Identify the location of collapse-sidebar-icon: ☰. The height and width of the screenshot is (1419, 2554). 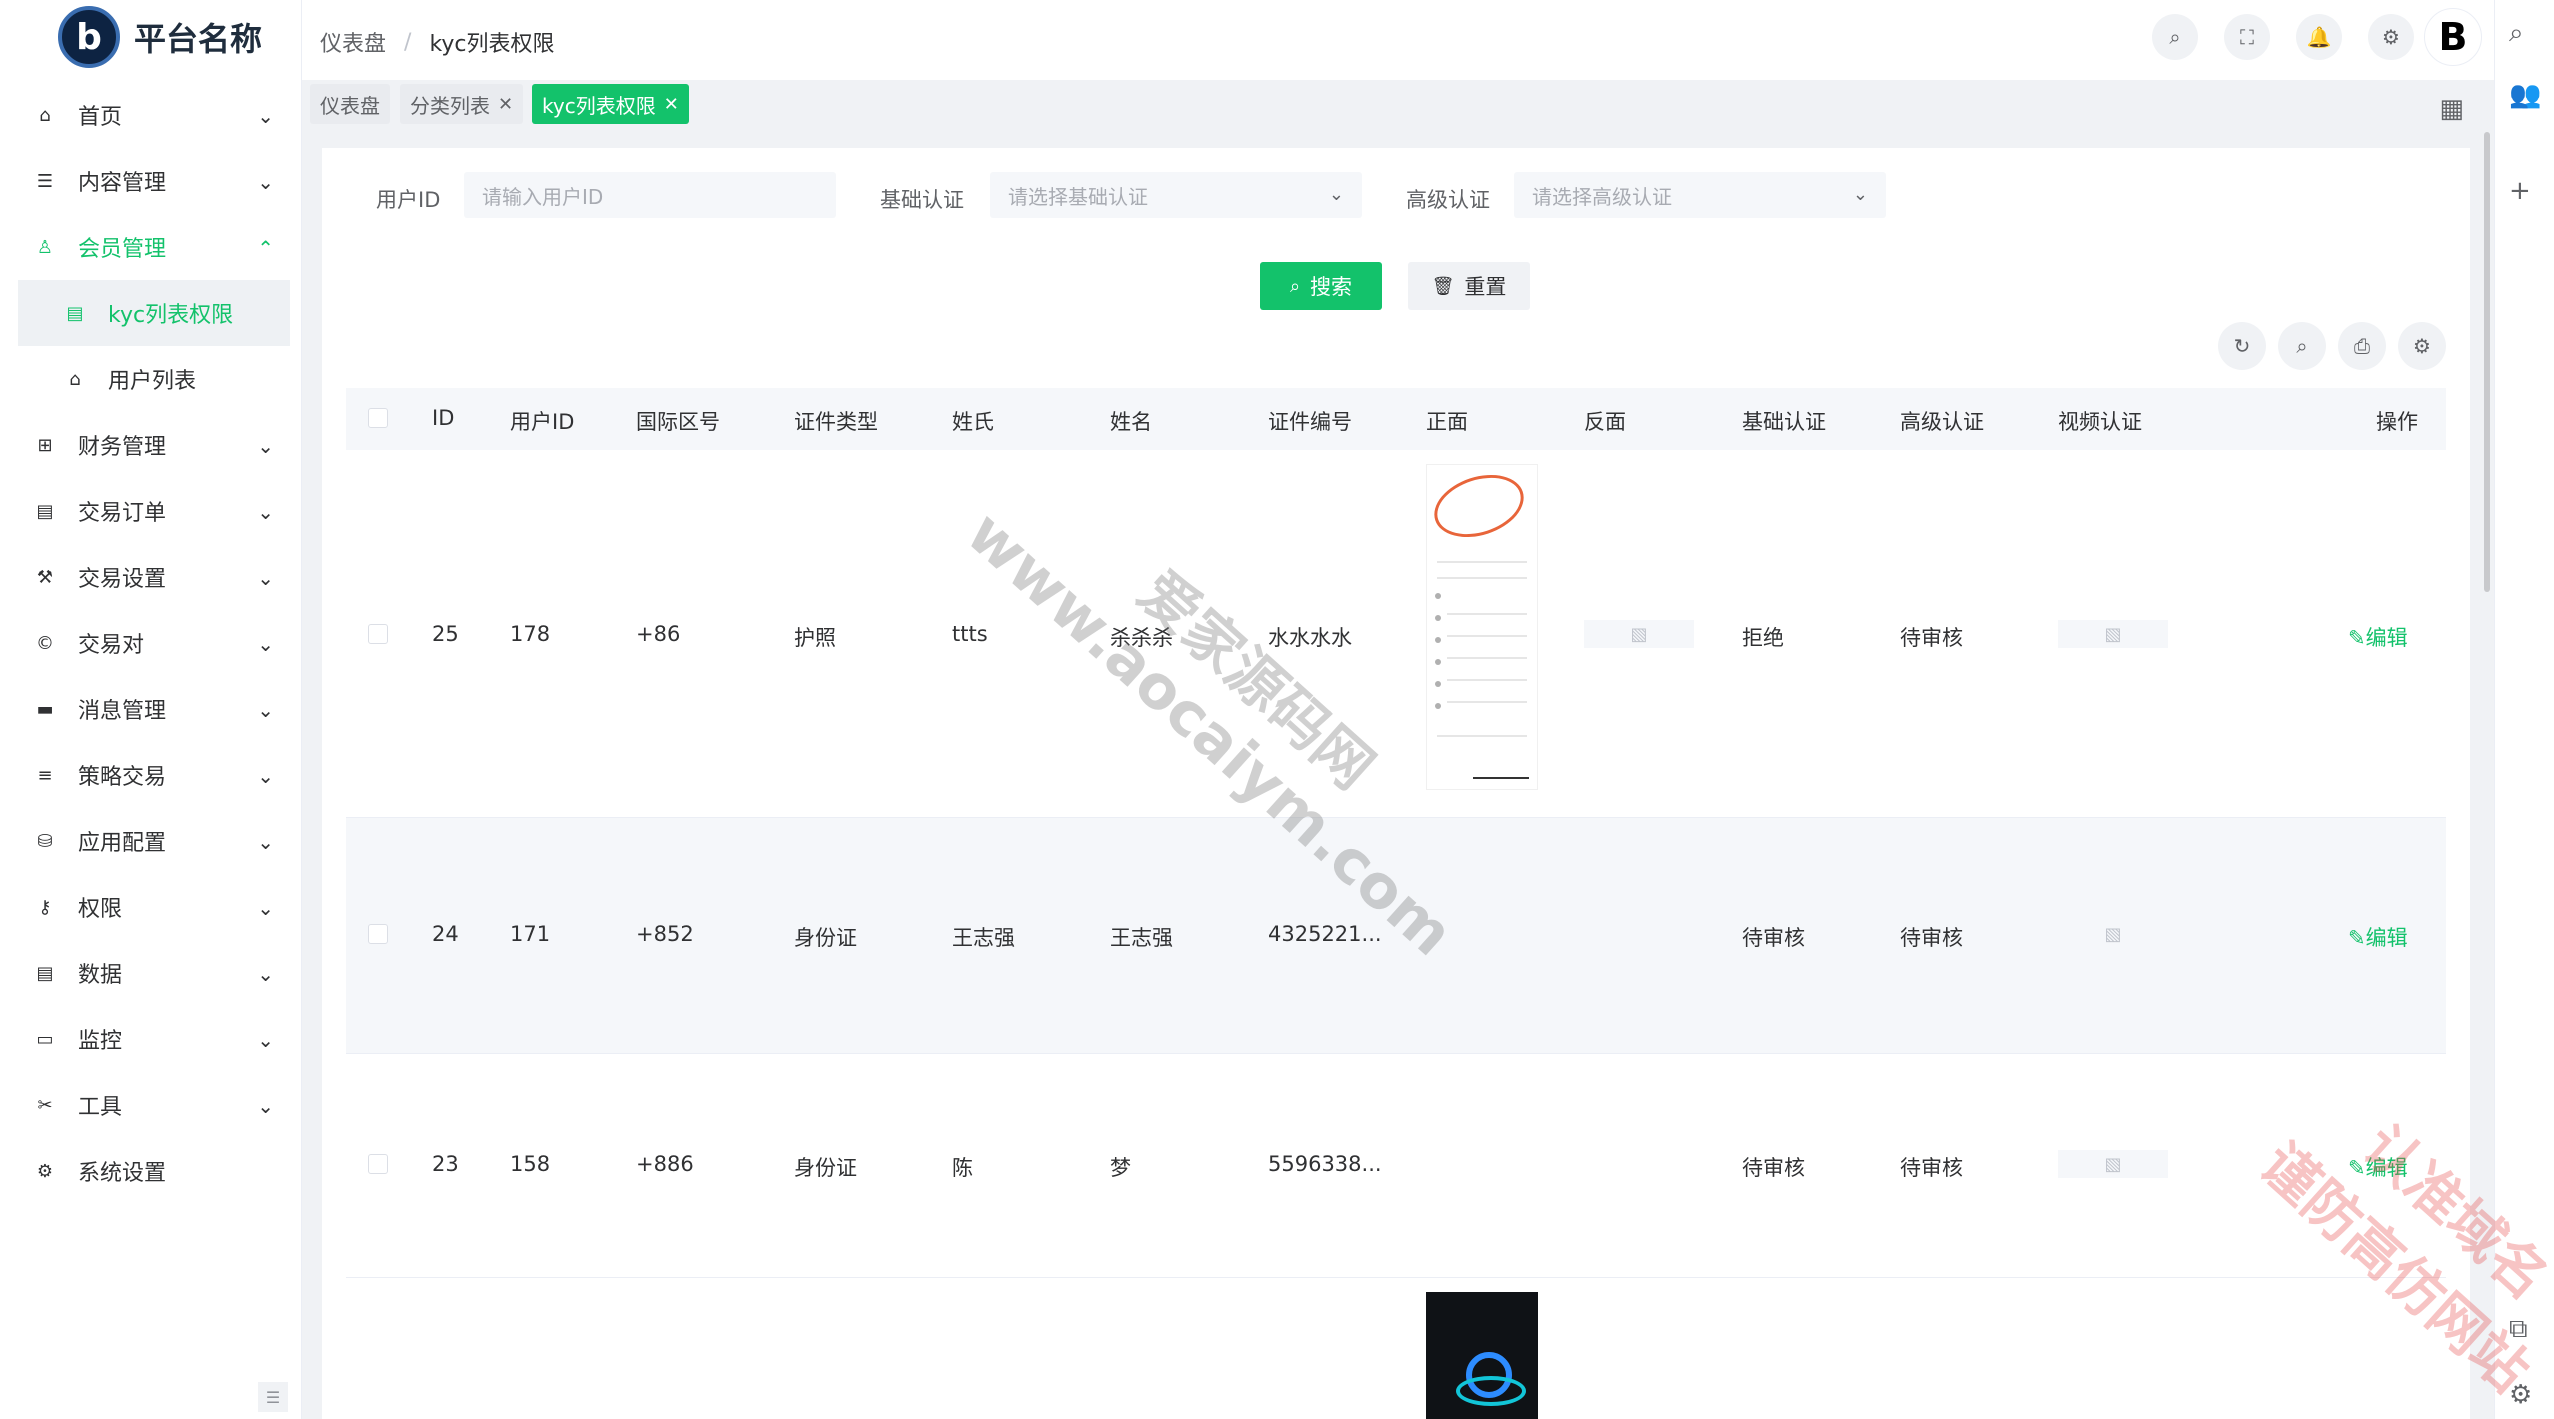
(273, 1397).